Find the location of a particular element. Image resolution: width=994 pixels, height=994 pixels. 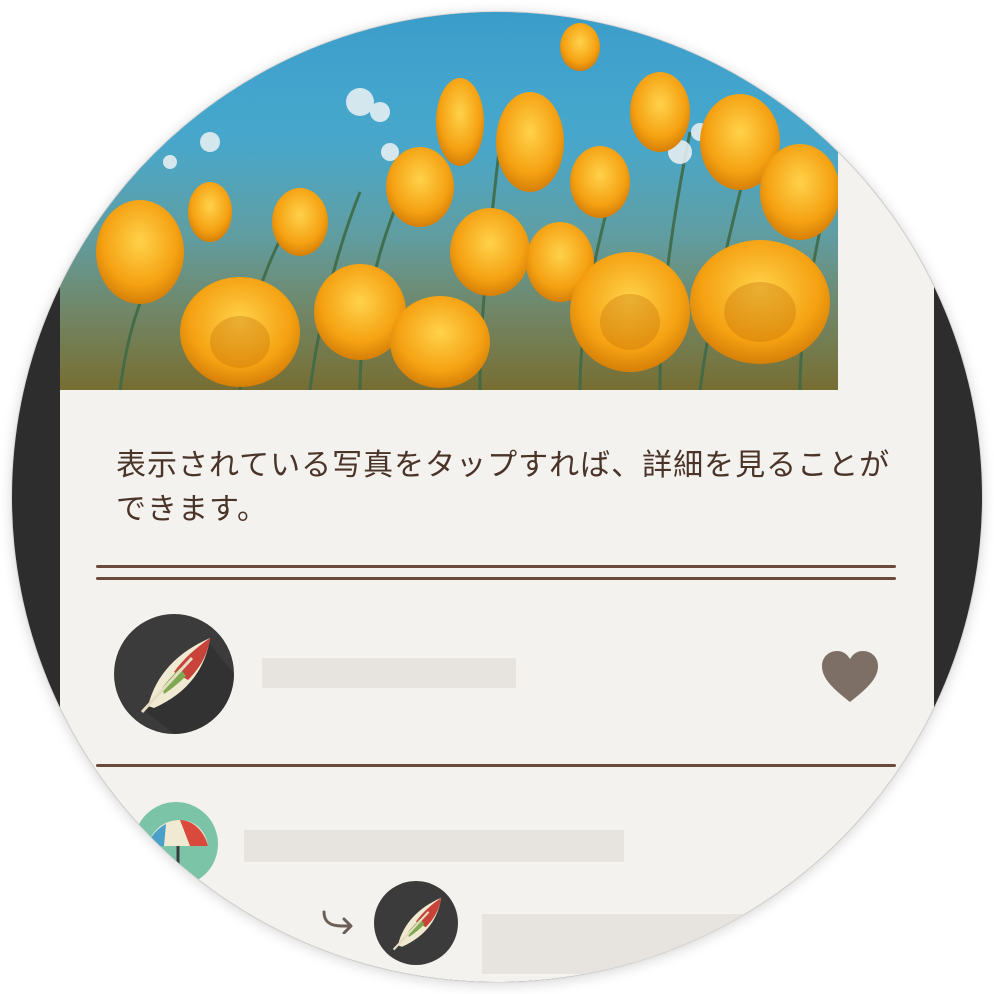

author-avatar is located at coordinates (174, 674).